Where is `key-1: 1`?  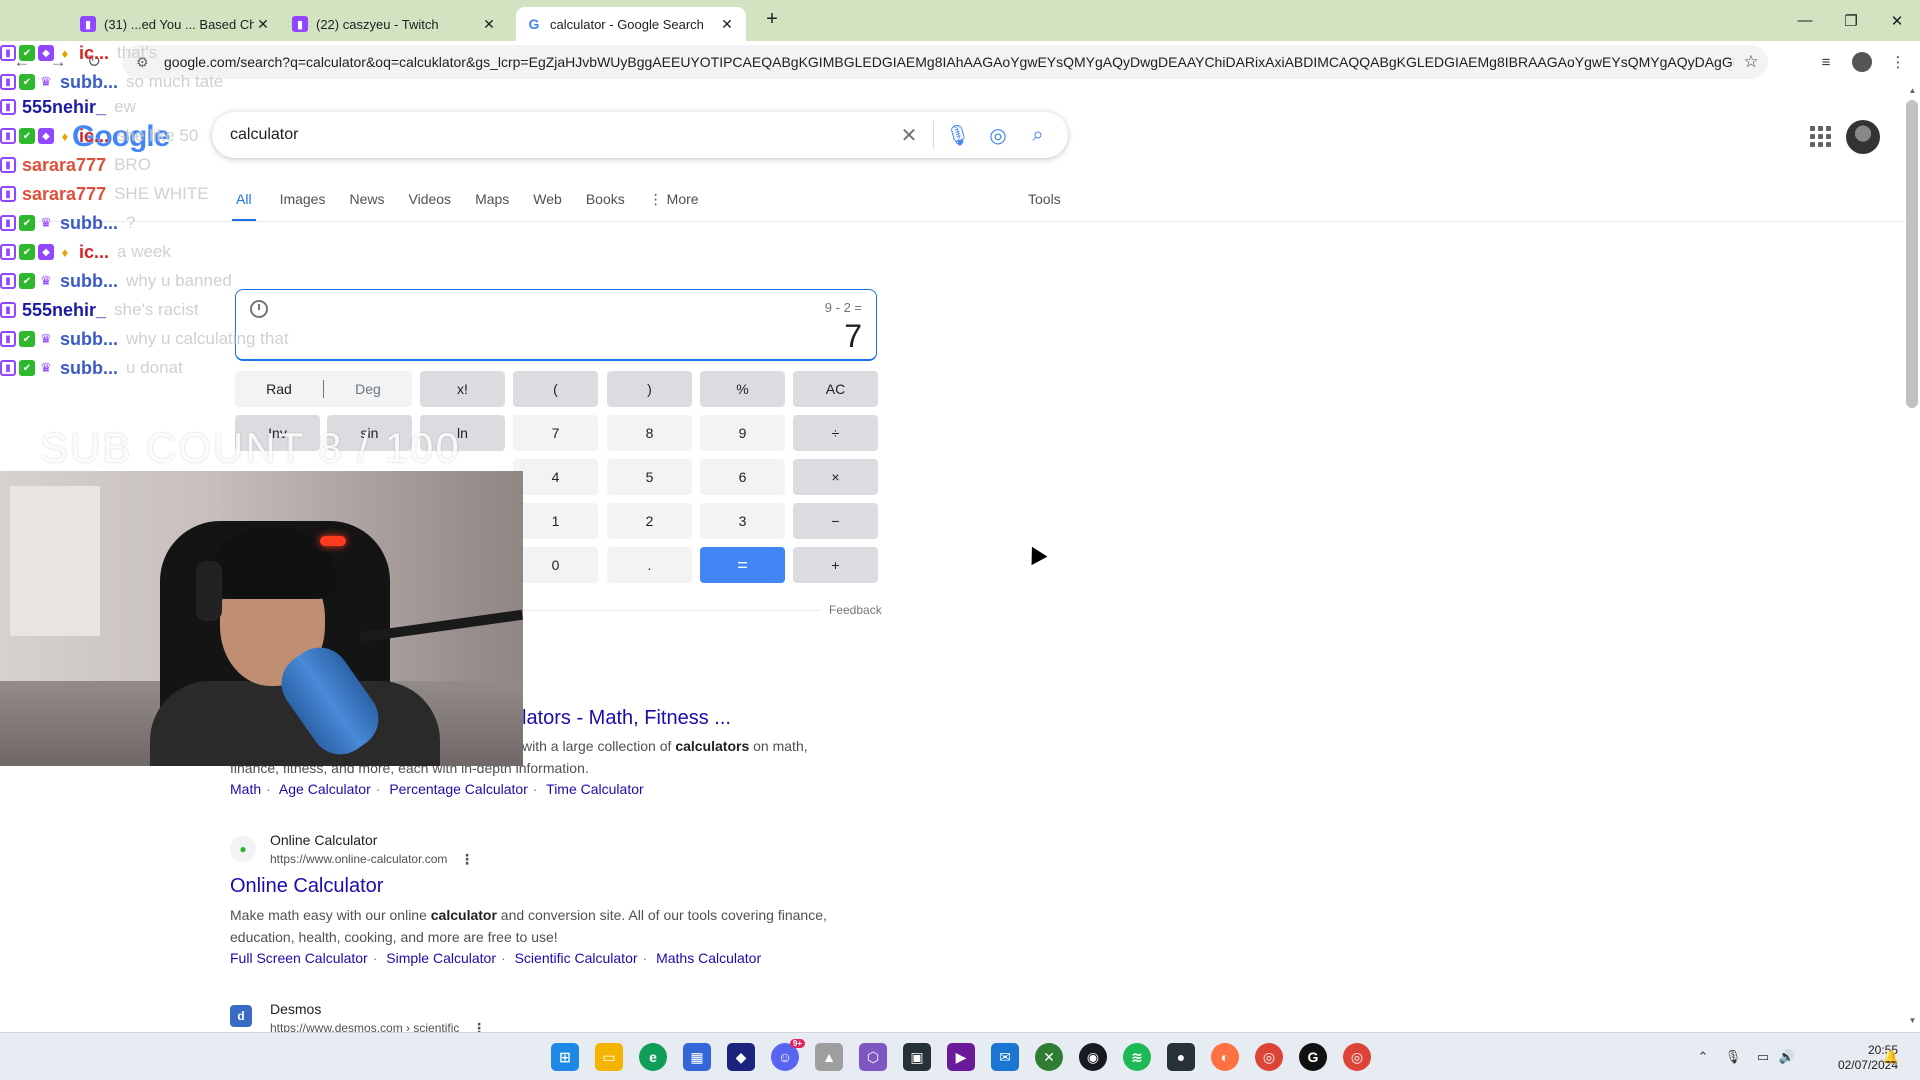
key-1: 1 is located at coordinates (555, 521).